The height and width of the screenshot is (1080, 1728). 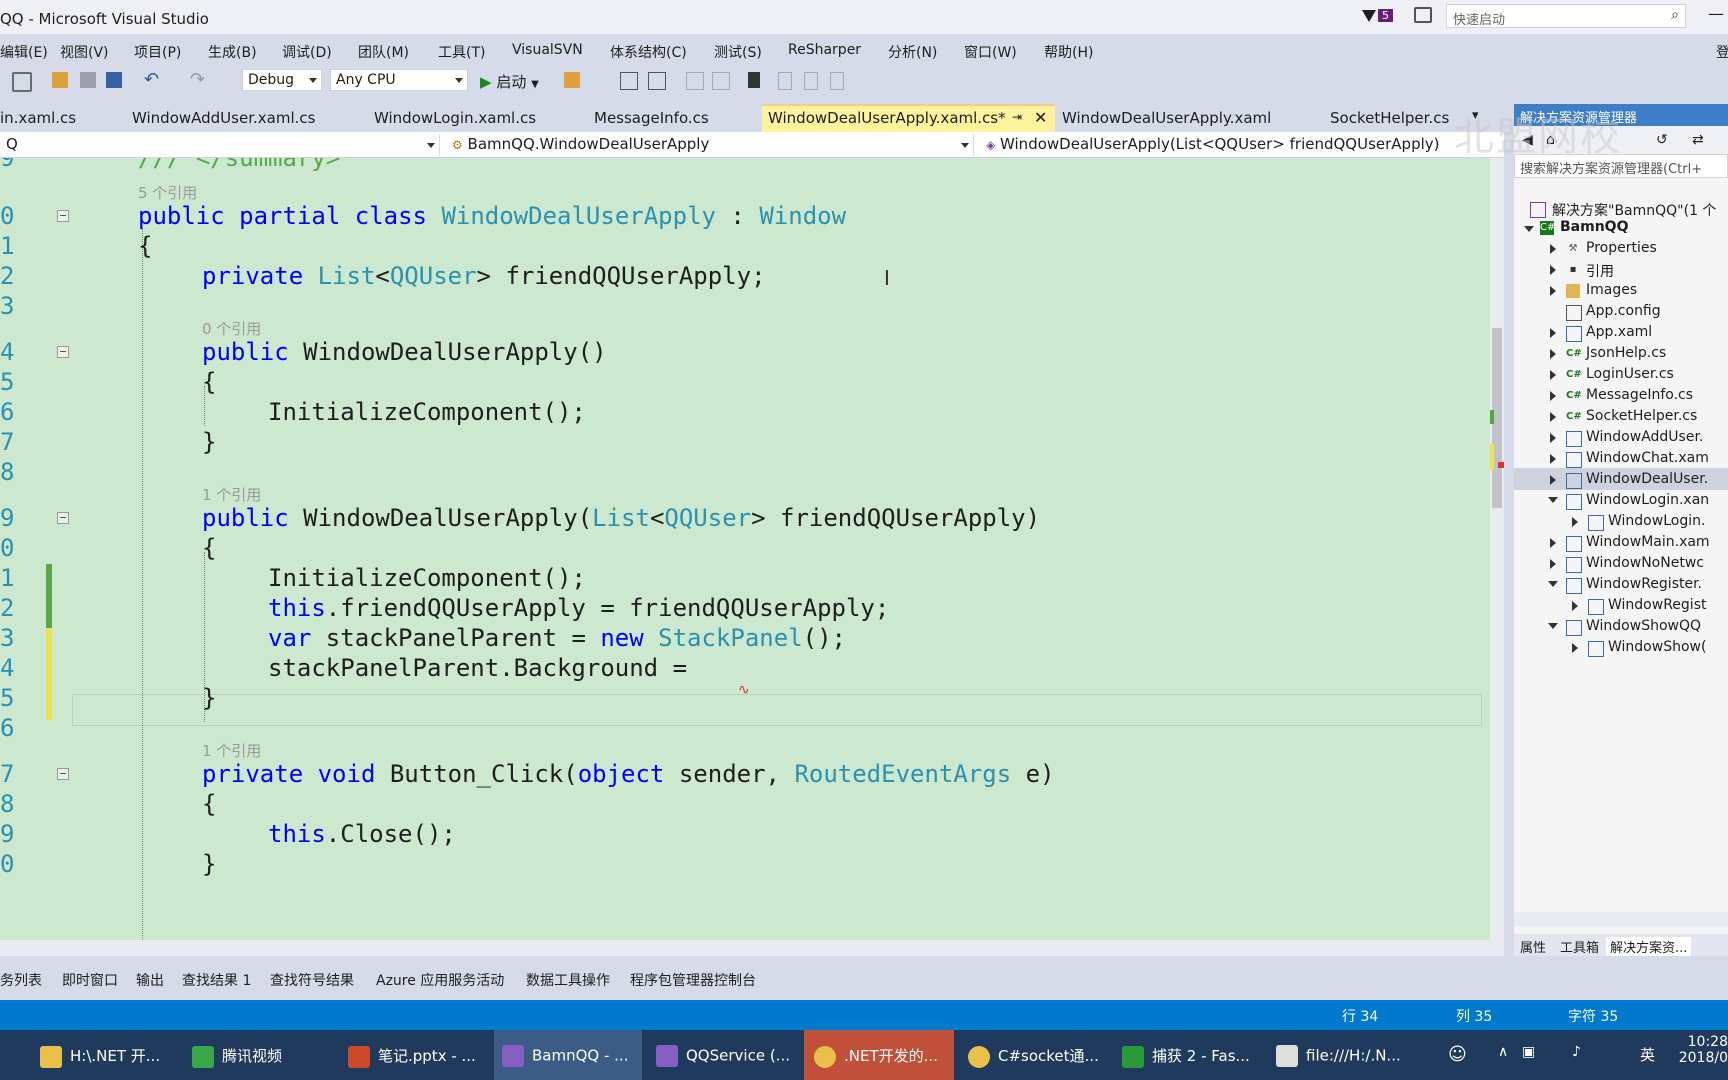 What do you see at coordinates (1566, 16) in the screenshot?
I see `quick-launch-input: 快速启动 ⌕` at bounding box center [1566, 16].